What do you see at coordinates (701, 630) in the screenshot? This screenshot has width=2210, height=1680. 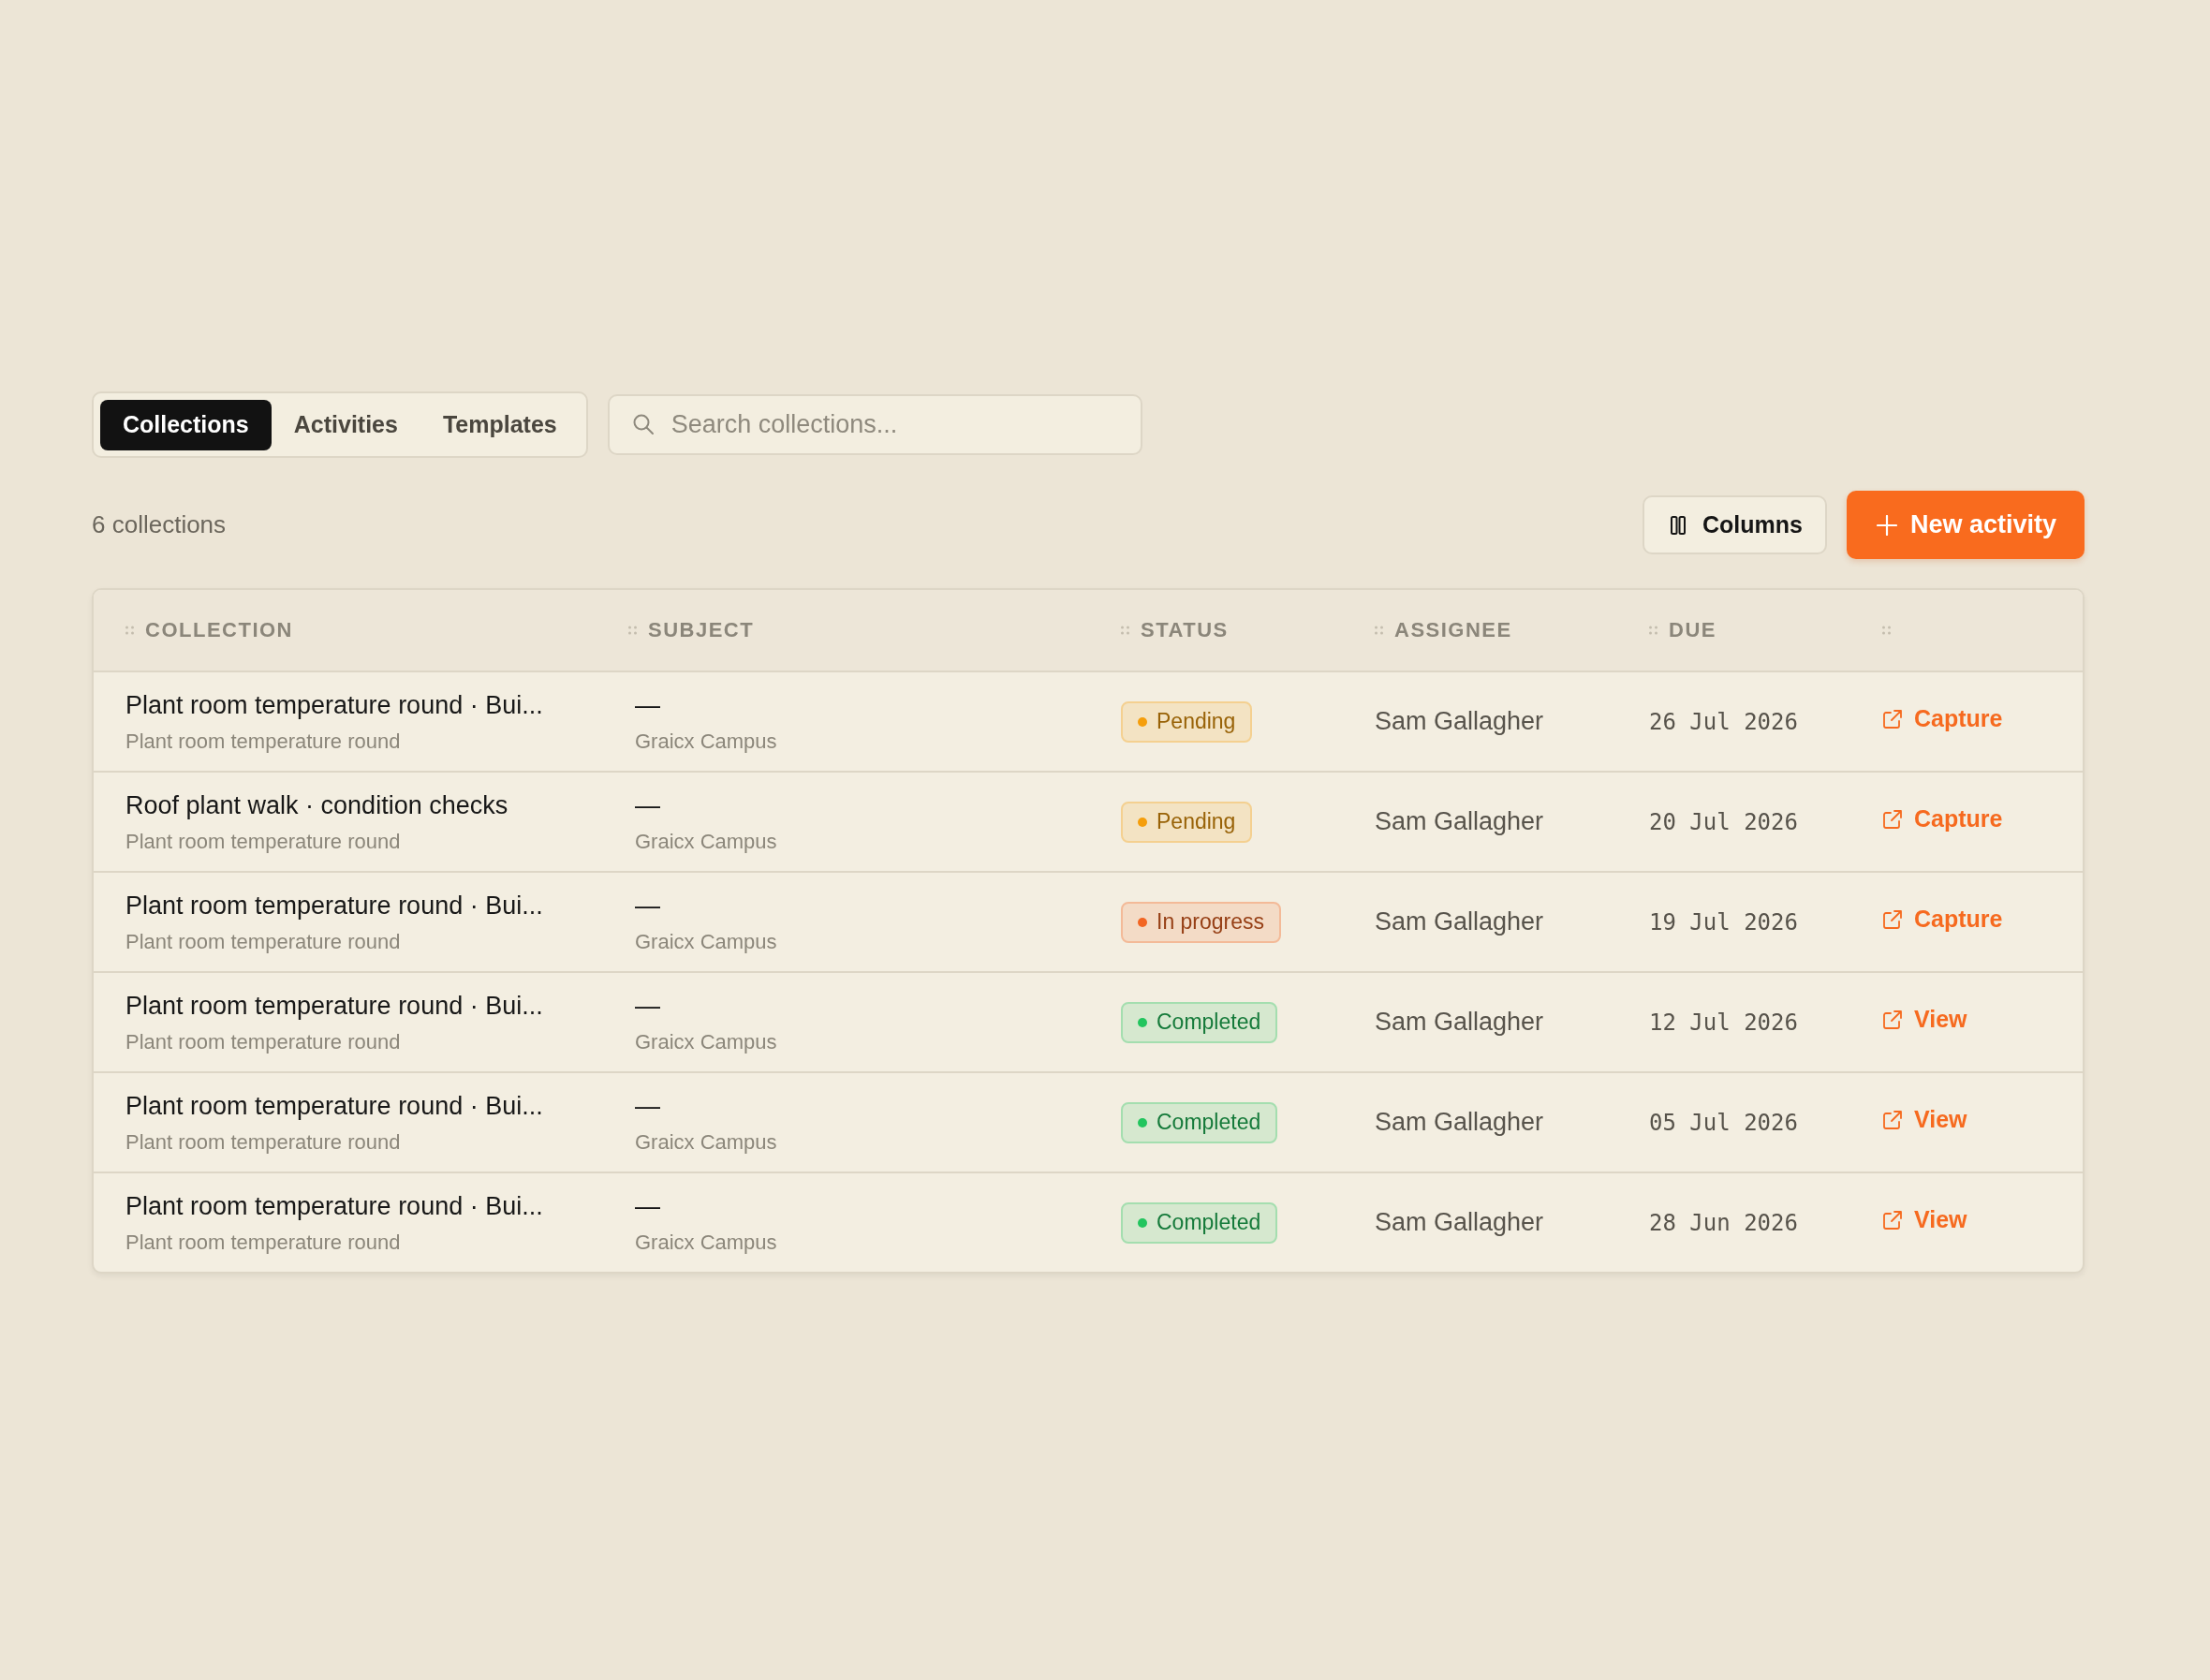 I see `column-header: SUBJECT` at bounding box center [701, 630].